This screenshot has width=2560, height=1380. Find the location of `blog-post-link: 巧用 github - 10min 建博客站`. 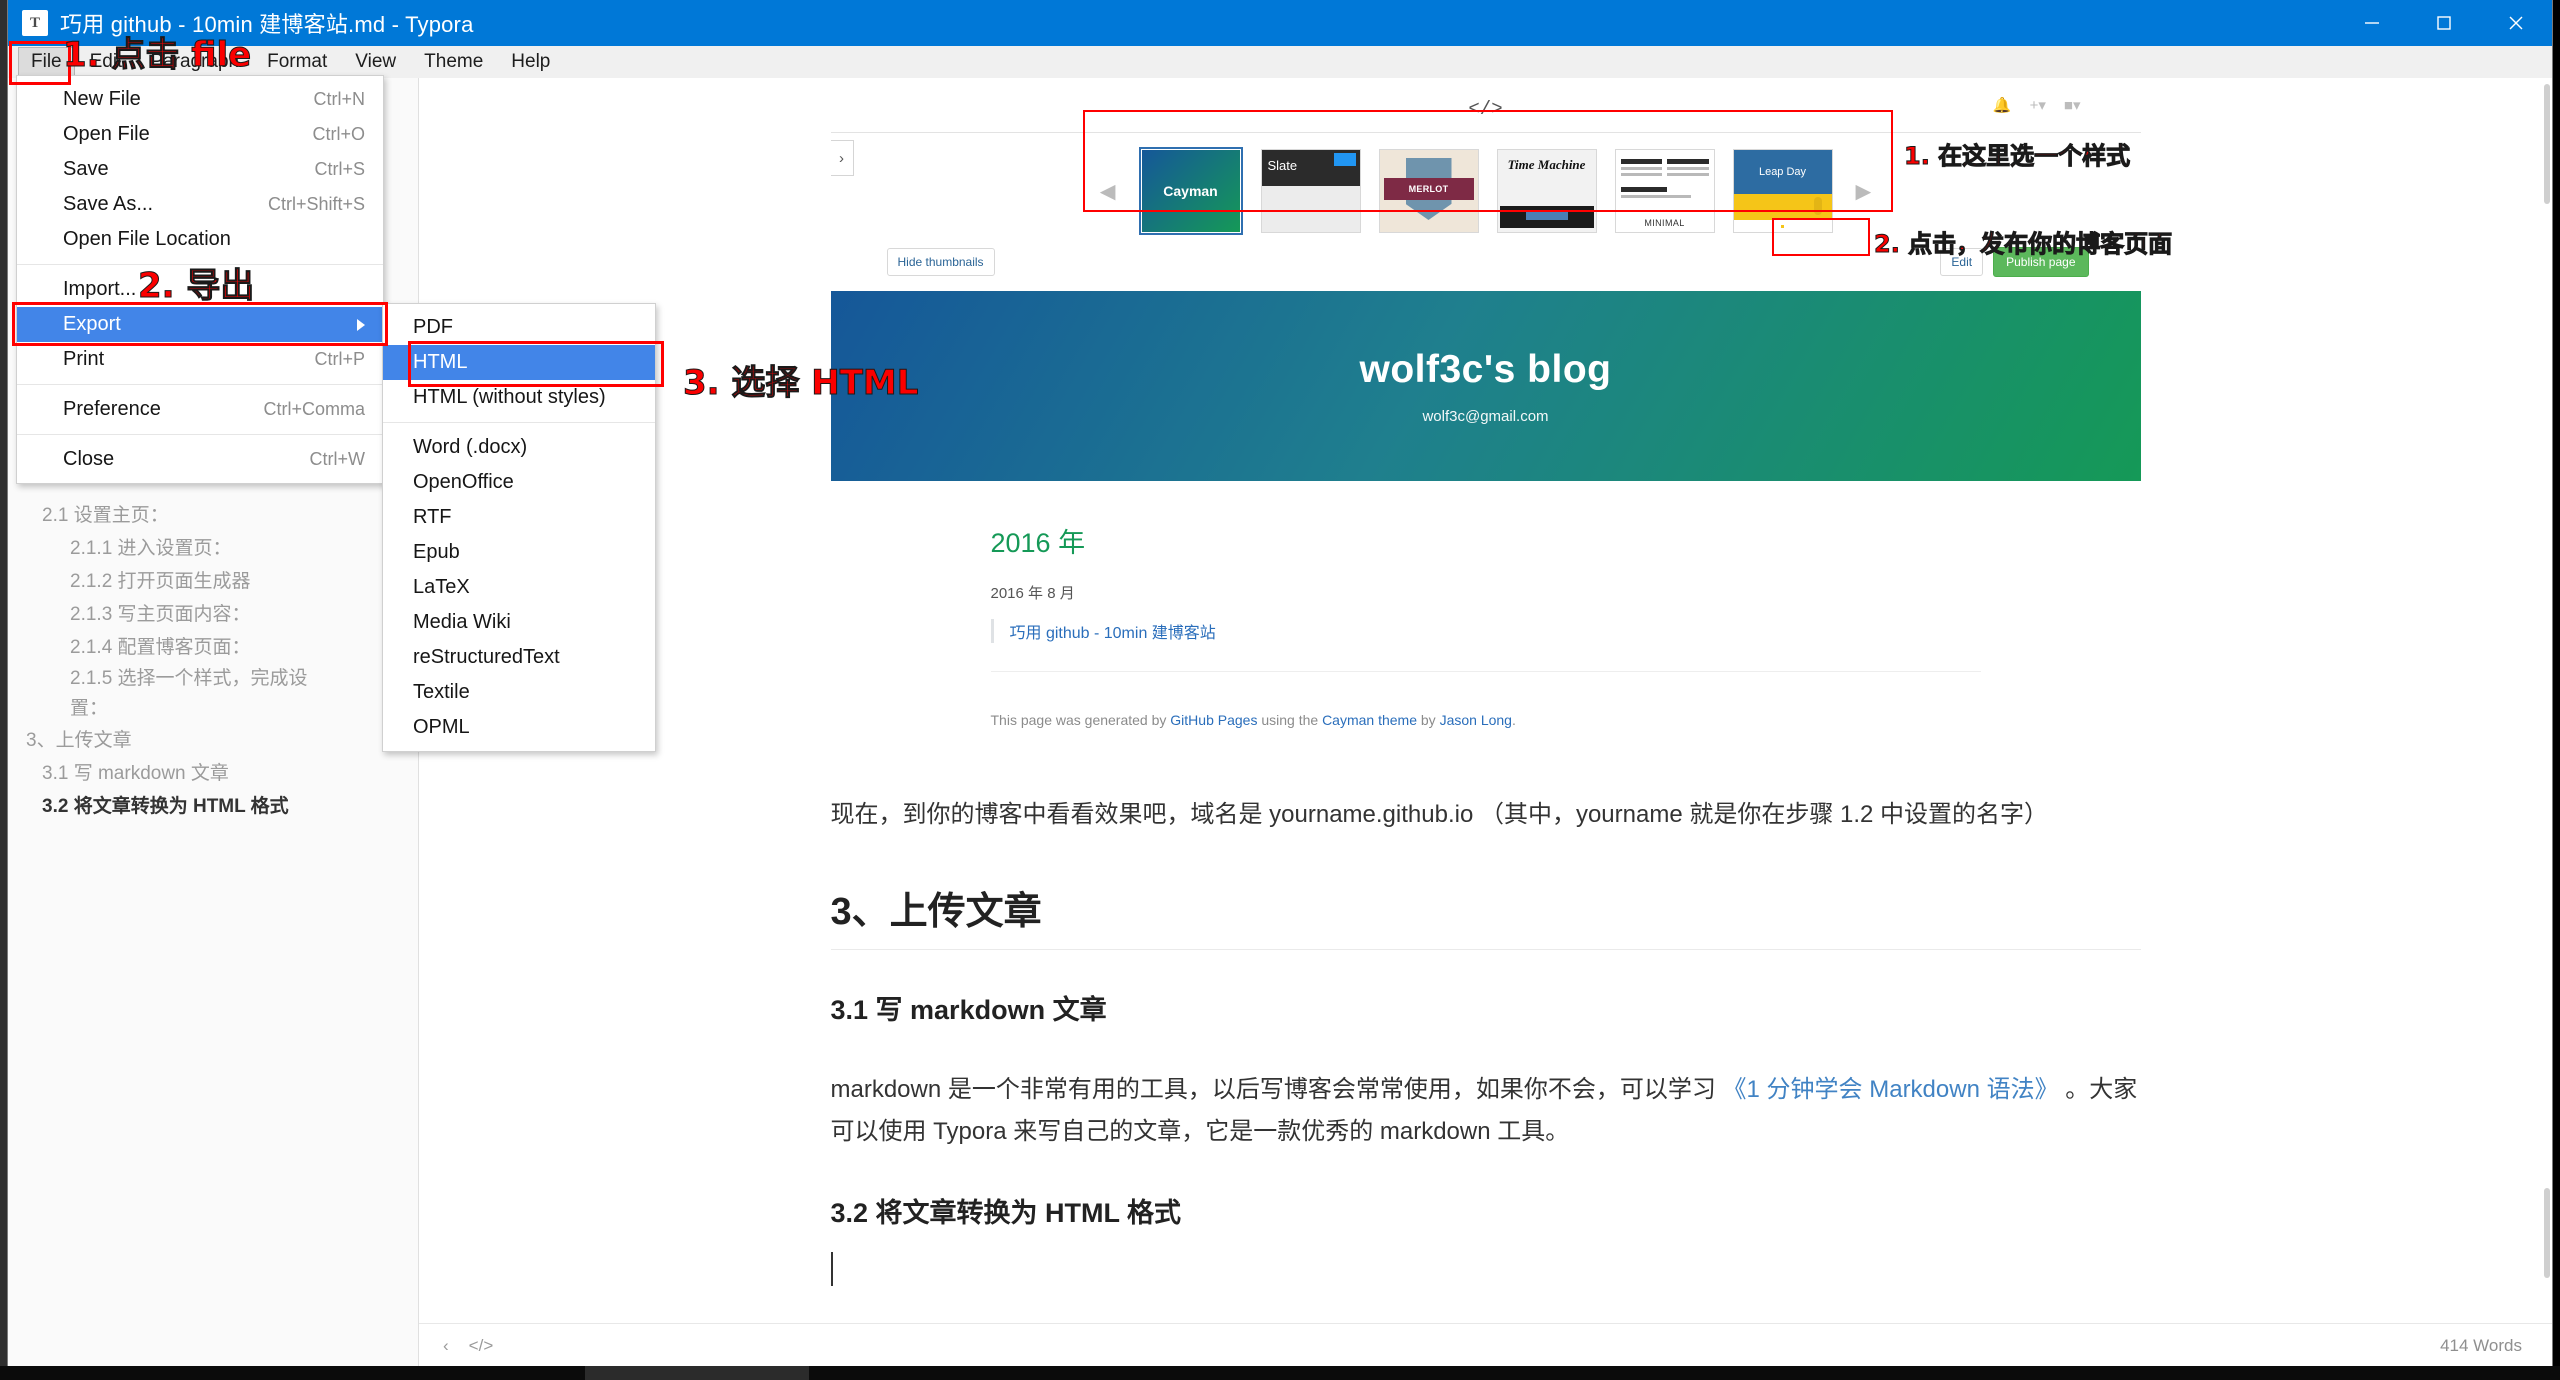

blog-post-link: 巧用 github - 10min 建博客站 is located at coordinates (1565, 631).